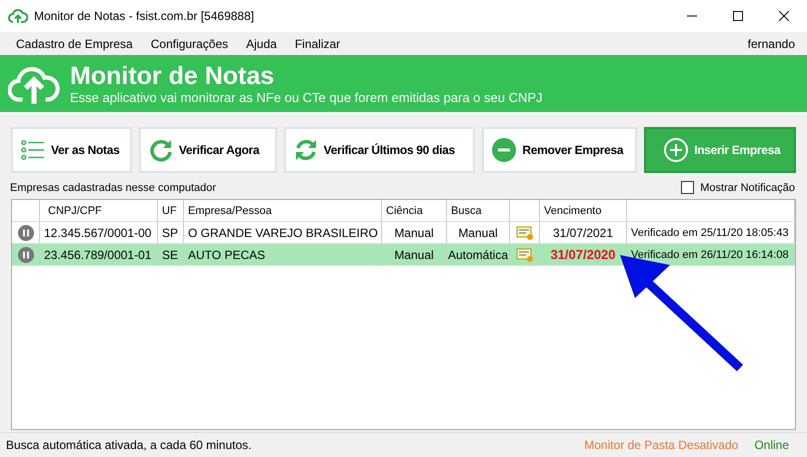 Image resolution: width=807 pixels, height=457 pixels. Describe the element at coordinates (414, 210) in the screenshot. I see `column-header: Ciência` at that location.